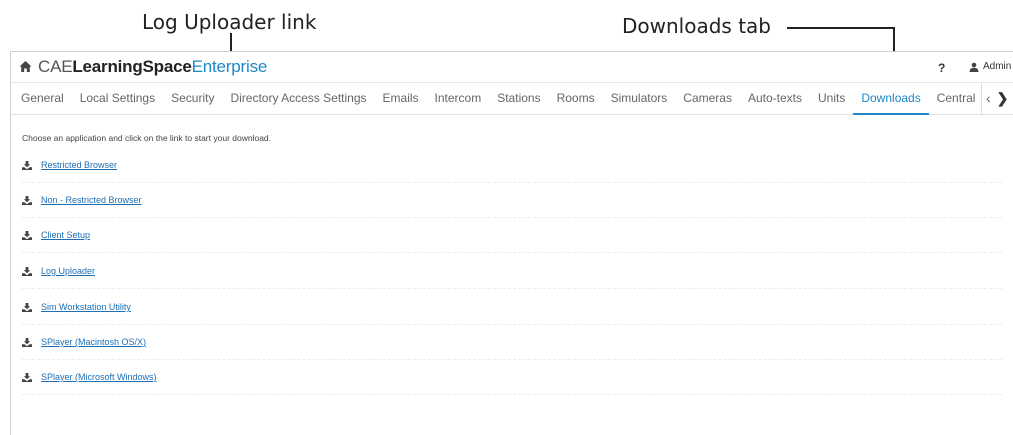 The image size is (1013, 435). What do you see at coordinates (576, 98) in the screenshot?
I see `tab-rooms: Rooms` at bounding box center [576, 98].